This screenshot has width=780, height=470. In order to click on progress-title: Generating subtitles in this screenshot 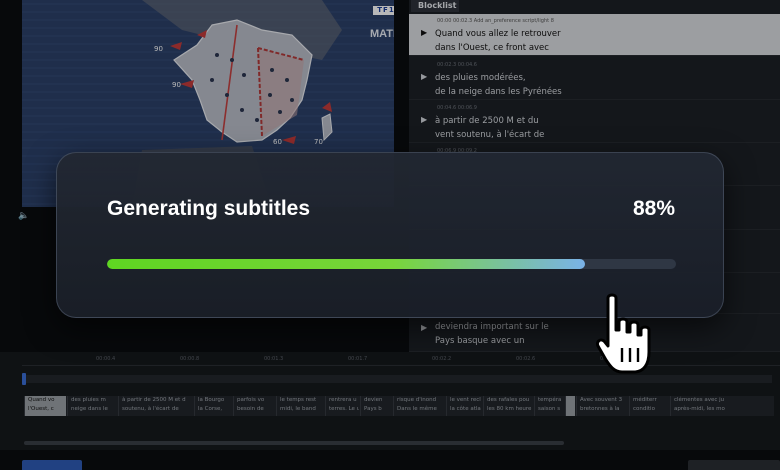, I will do `click(209, 208)`.